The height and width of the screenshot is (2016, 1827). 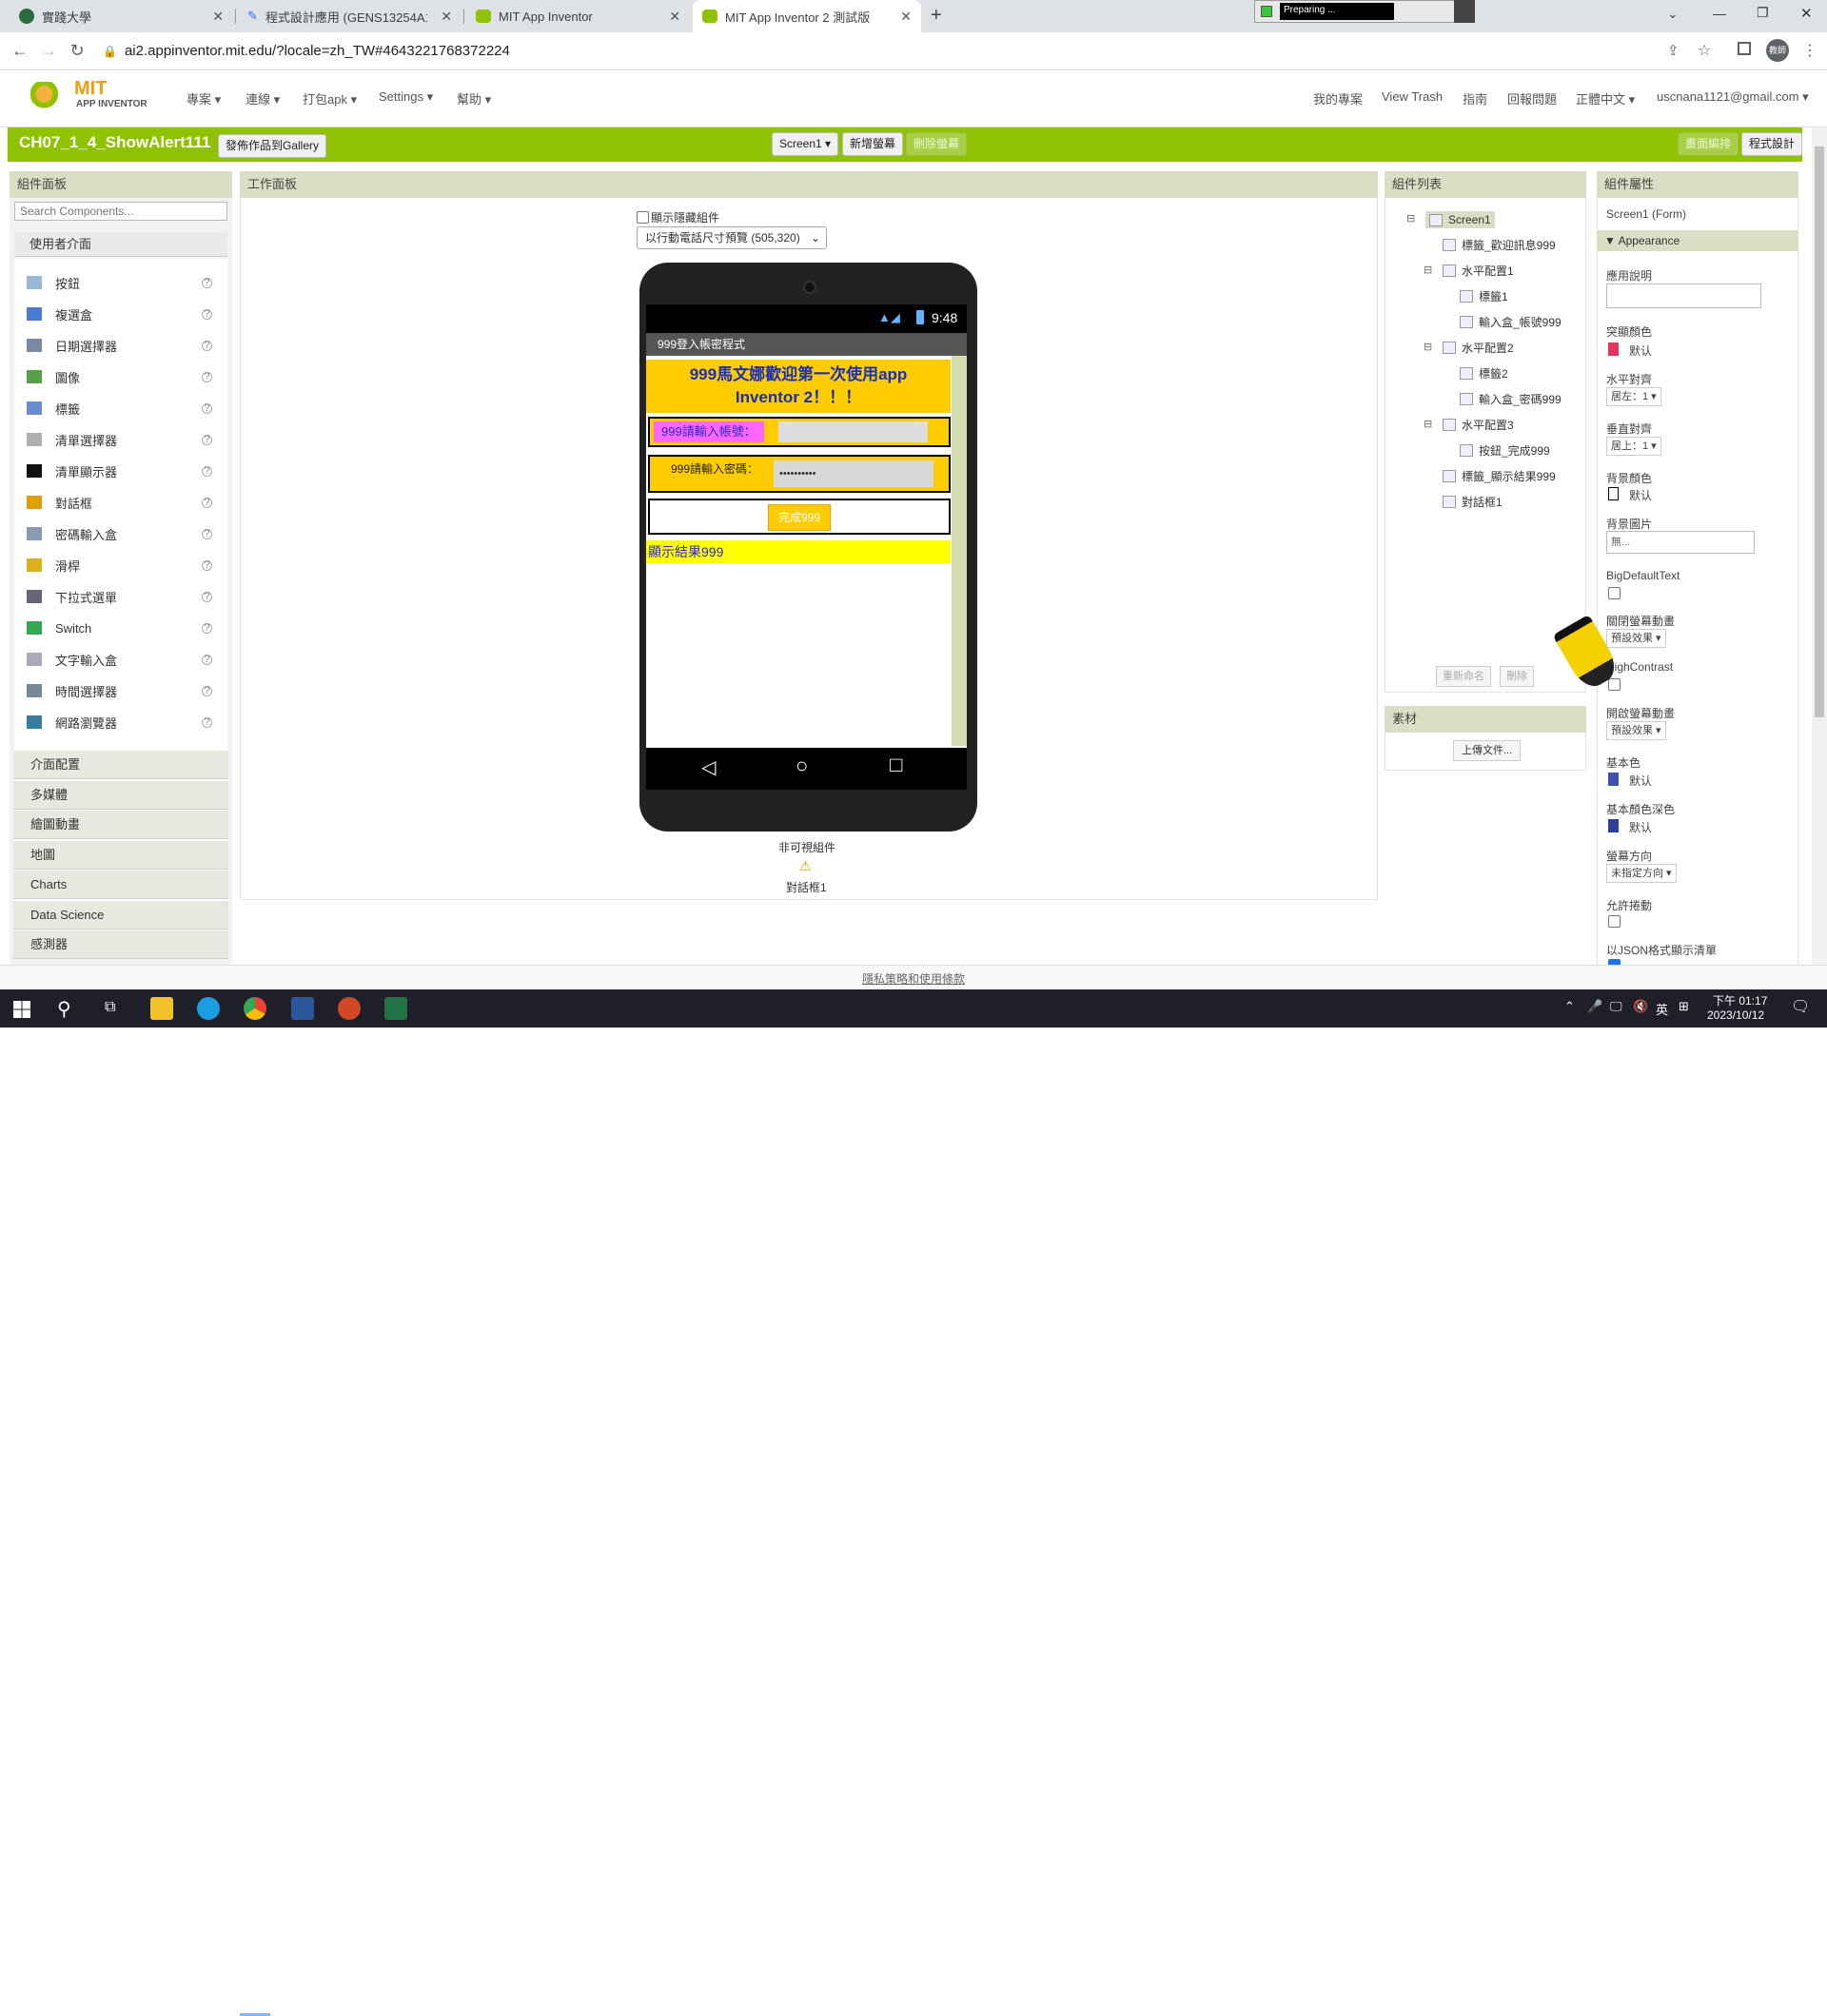 What do you see at coordinates (1800, 1006) in the screenshot?
I see `notification-icon: 🗨` at bounding box center [1800, 1006].